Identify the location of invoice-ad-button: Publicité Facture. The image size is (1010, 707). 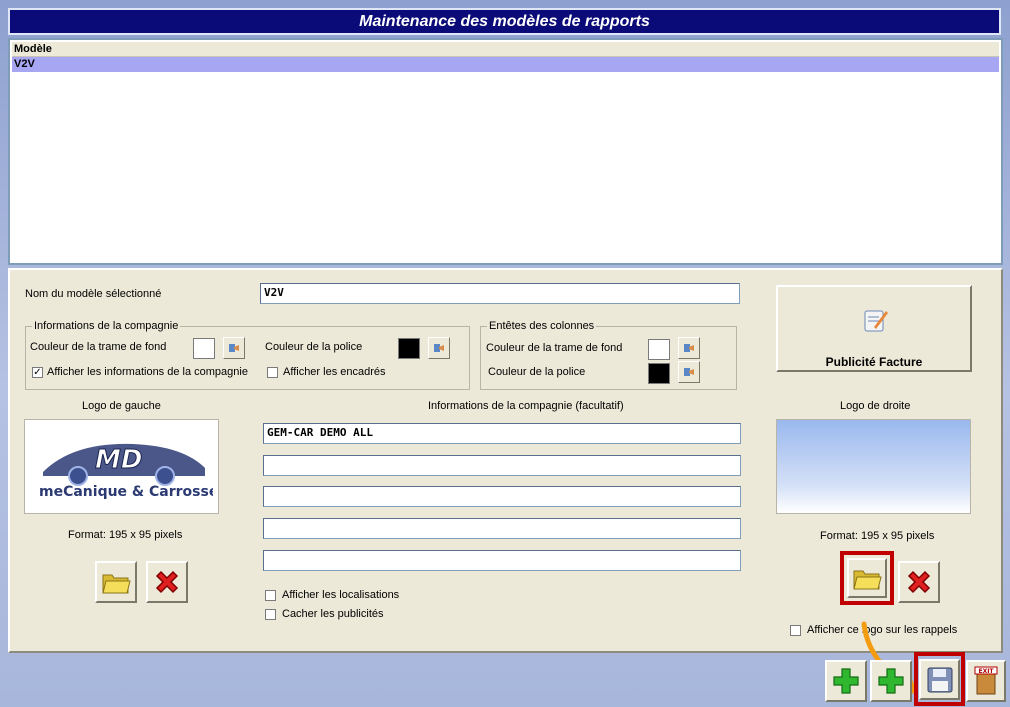
(874, 328).